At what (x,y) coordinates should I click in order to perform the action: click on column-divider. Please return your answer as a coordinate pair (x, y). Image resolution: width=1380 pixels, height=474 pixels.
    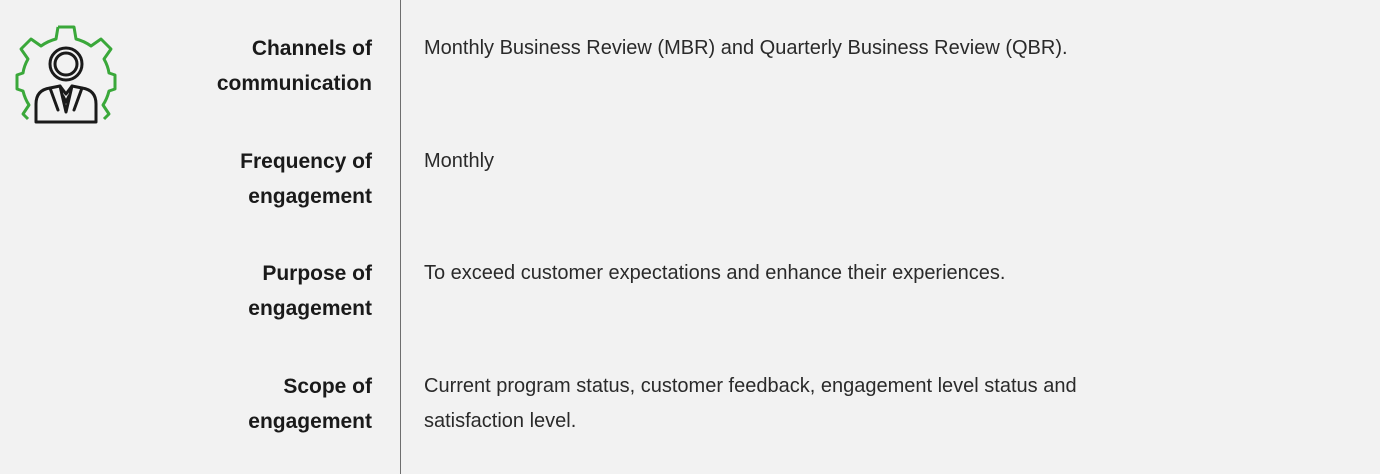
    Looking at the image, I should click on (400, 237).